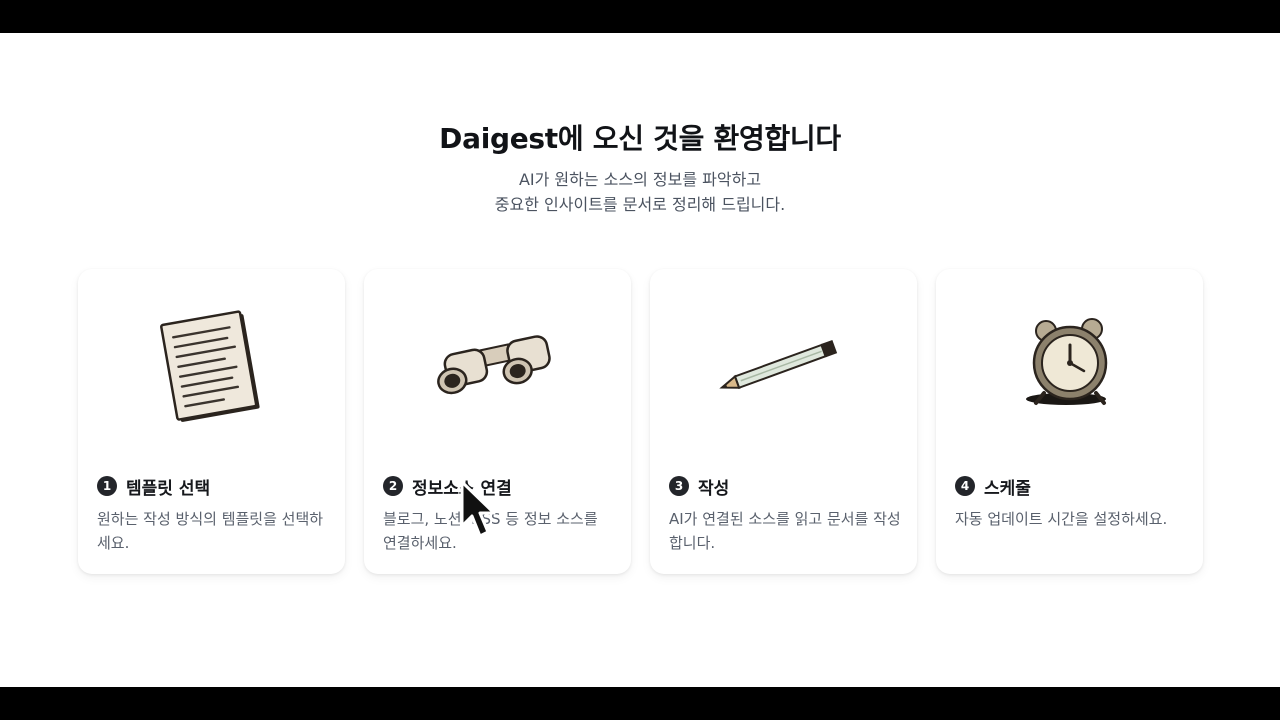  Describe the element at coordinates (640, 179) in the screenshot. I see `subtitle-line-1: AI가 원하는 소스의 정보를 파악하고` at that location.